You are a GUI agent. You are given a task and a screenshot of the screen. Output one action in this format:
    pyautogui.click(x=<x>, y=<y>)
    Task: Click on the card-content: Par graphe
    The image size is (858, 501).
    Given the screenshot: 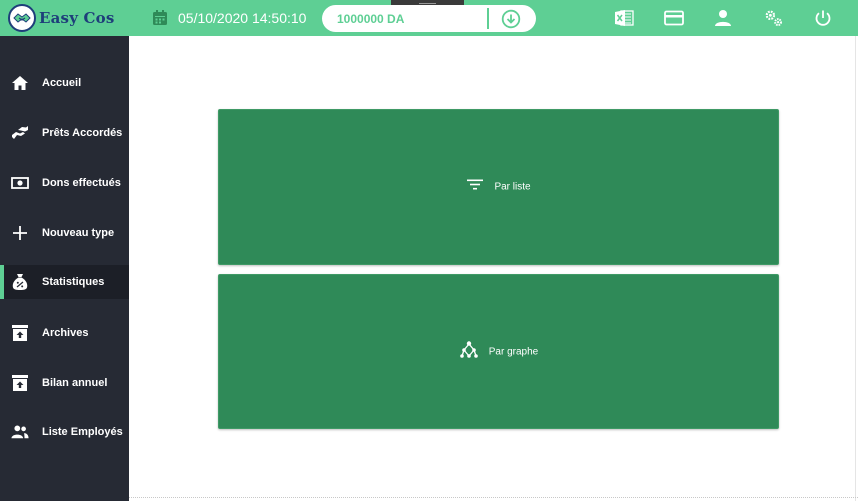 What is the action you would take?
    pyautogui.click(x=498, y=351)
    